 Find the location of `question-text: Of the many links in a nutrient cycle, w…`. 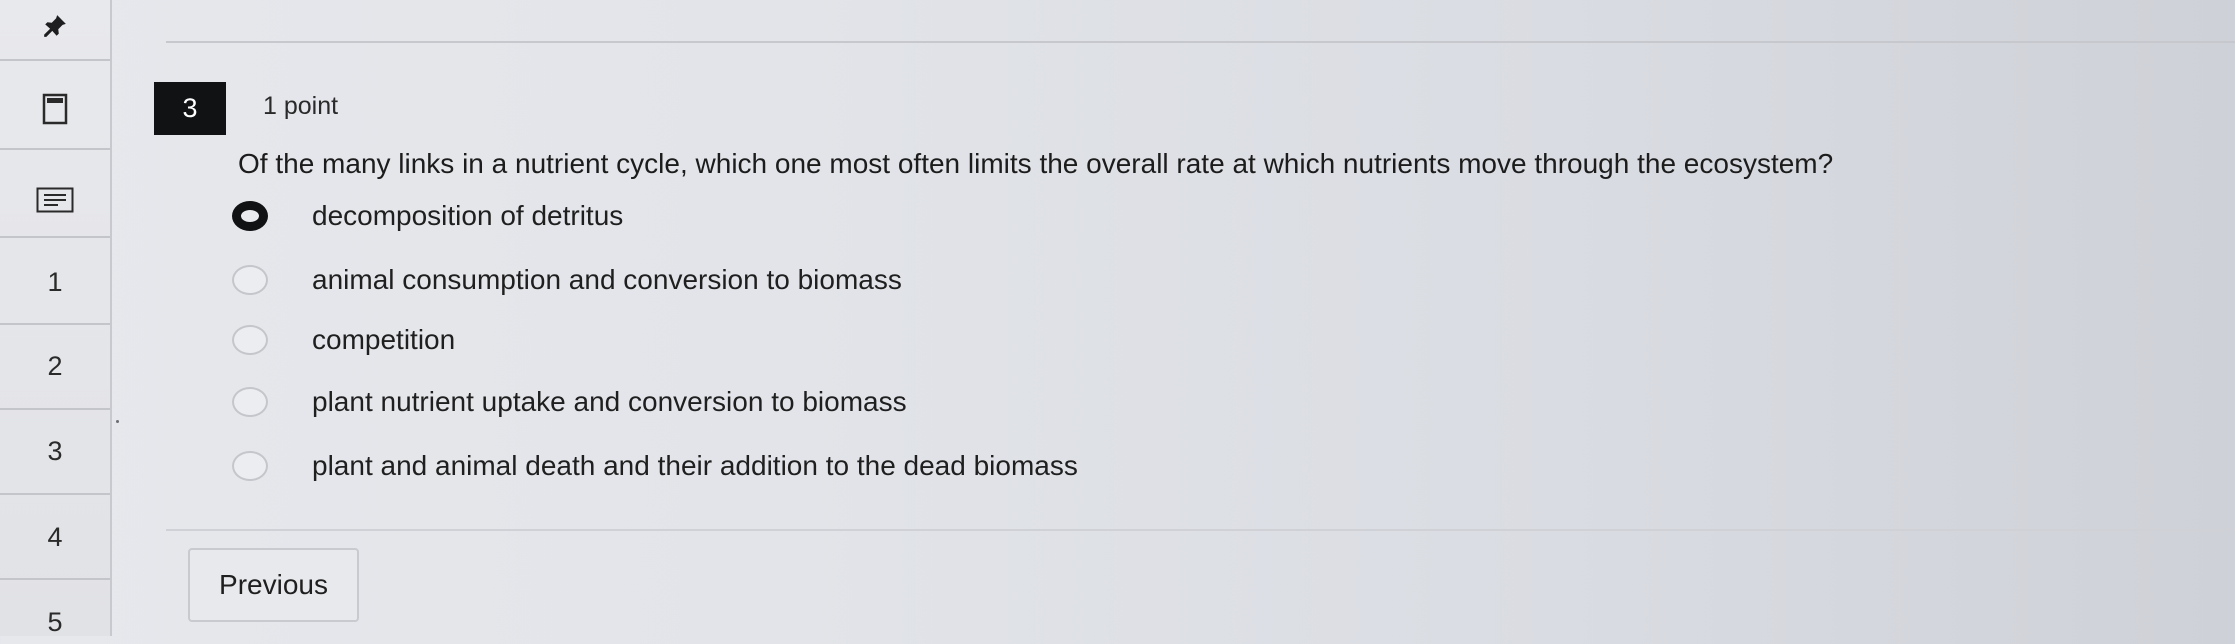

question-text: Of the many links in a nutrient cycle, w… is located at coordinates (1036, 163).